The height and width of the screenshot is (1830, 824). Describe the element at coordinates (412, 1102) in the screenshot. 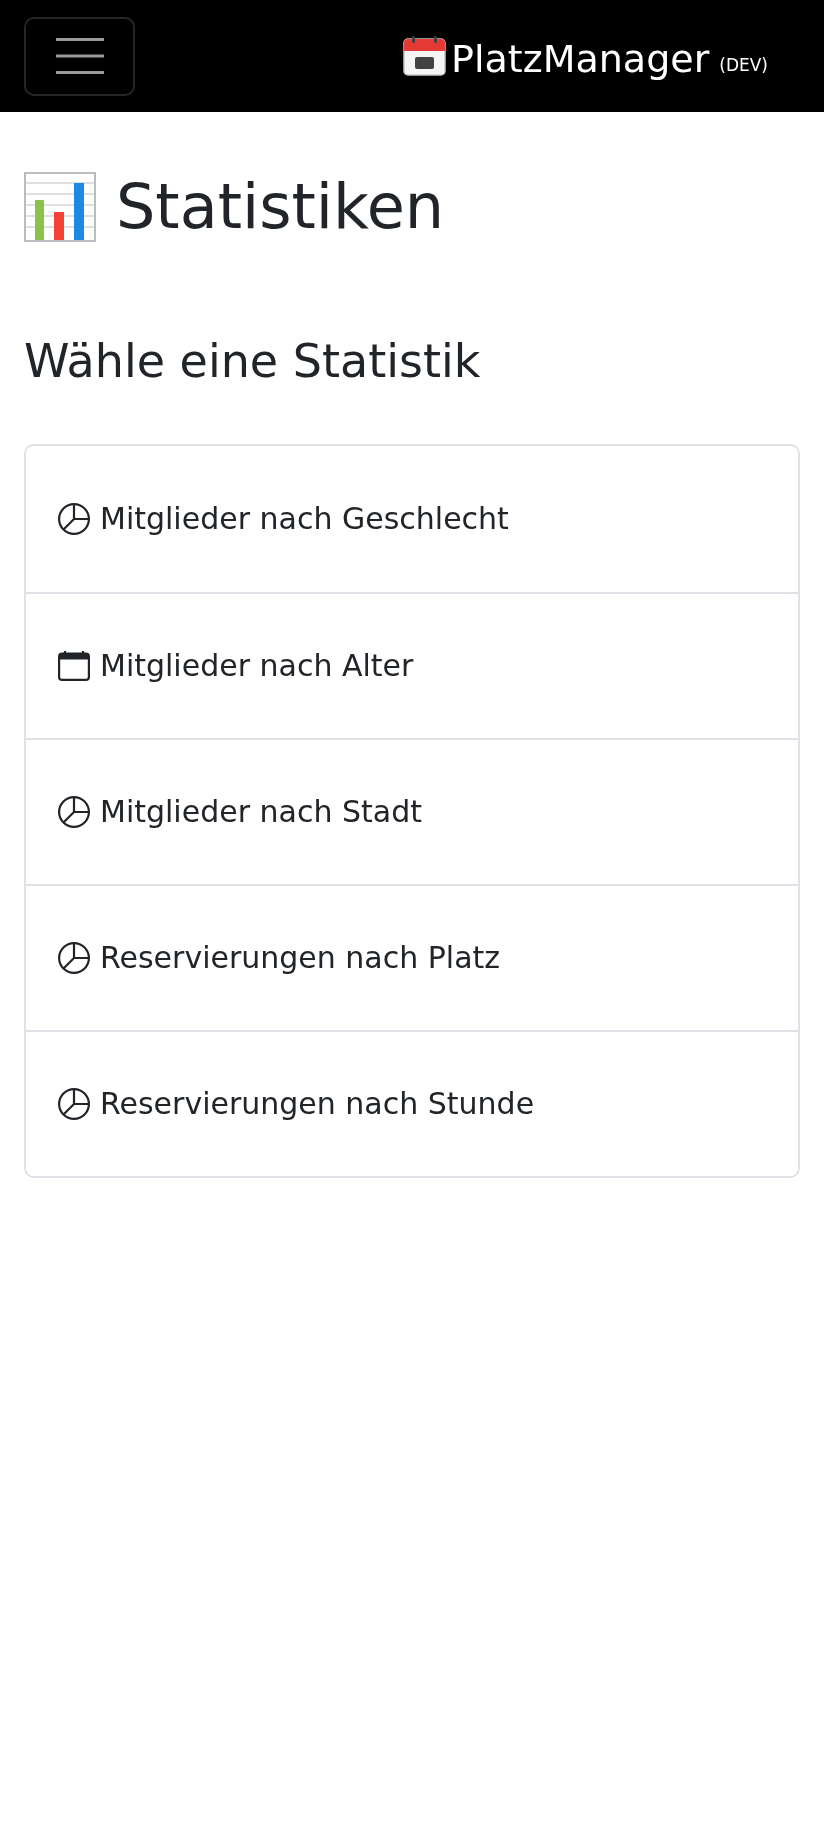

I see `statistic-link: Reservierungen nach Stunde` at that location.